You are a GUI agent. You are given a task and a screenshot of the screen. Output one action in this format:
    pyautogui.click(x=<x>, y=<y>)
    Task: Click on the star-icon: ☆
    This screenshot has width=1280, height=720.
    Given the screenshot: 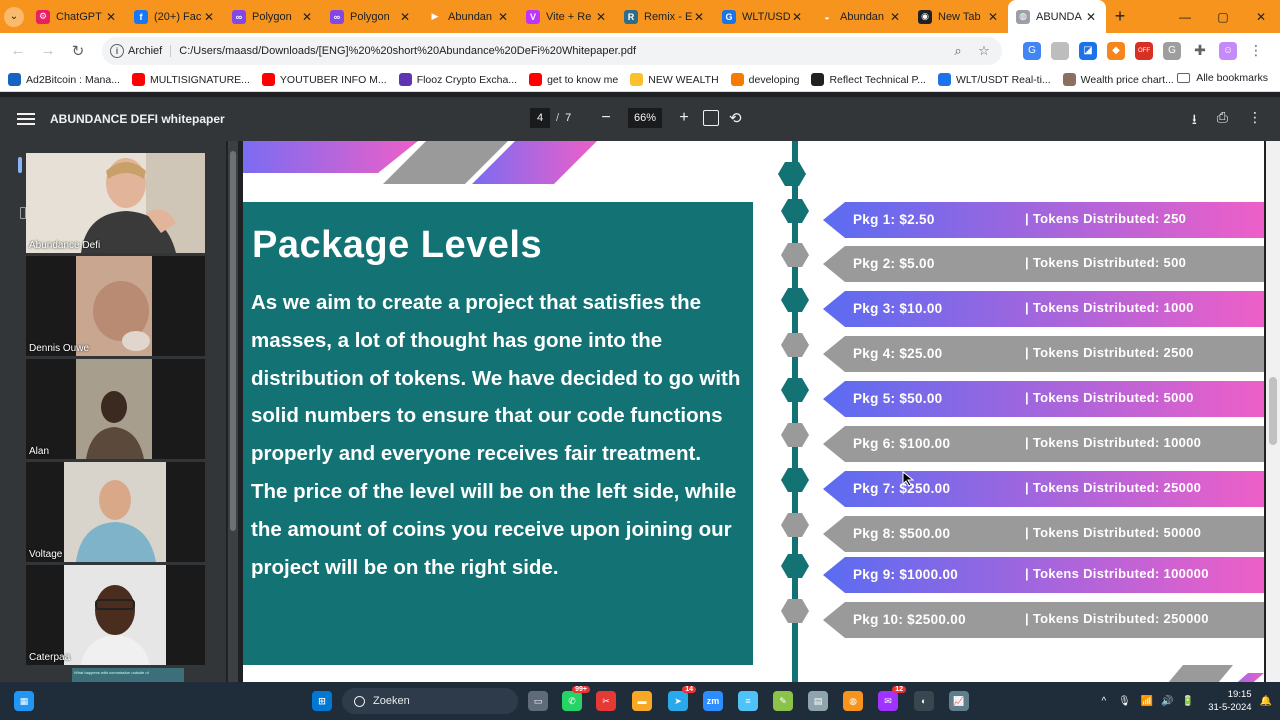 What is the action you would take?
    pyautogui.click(x=984, y=51)
    